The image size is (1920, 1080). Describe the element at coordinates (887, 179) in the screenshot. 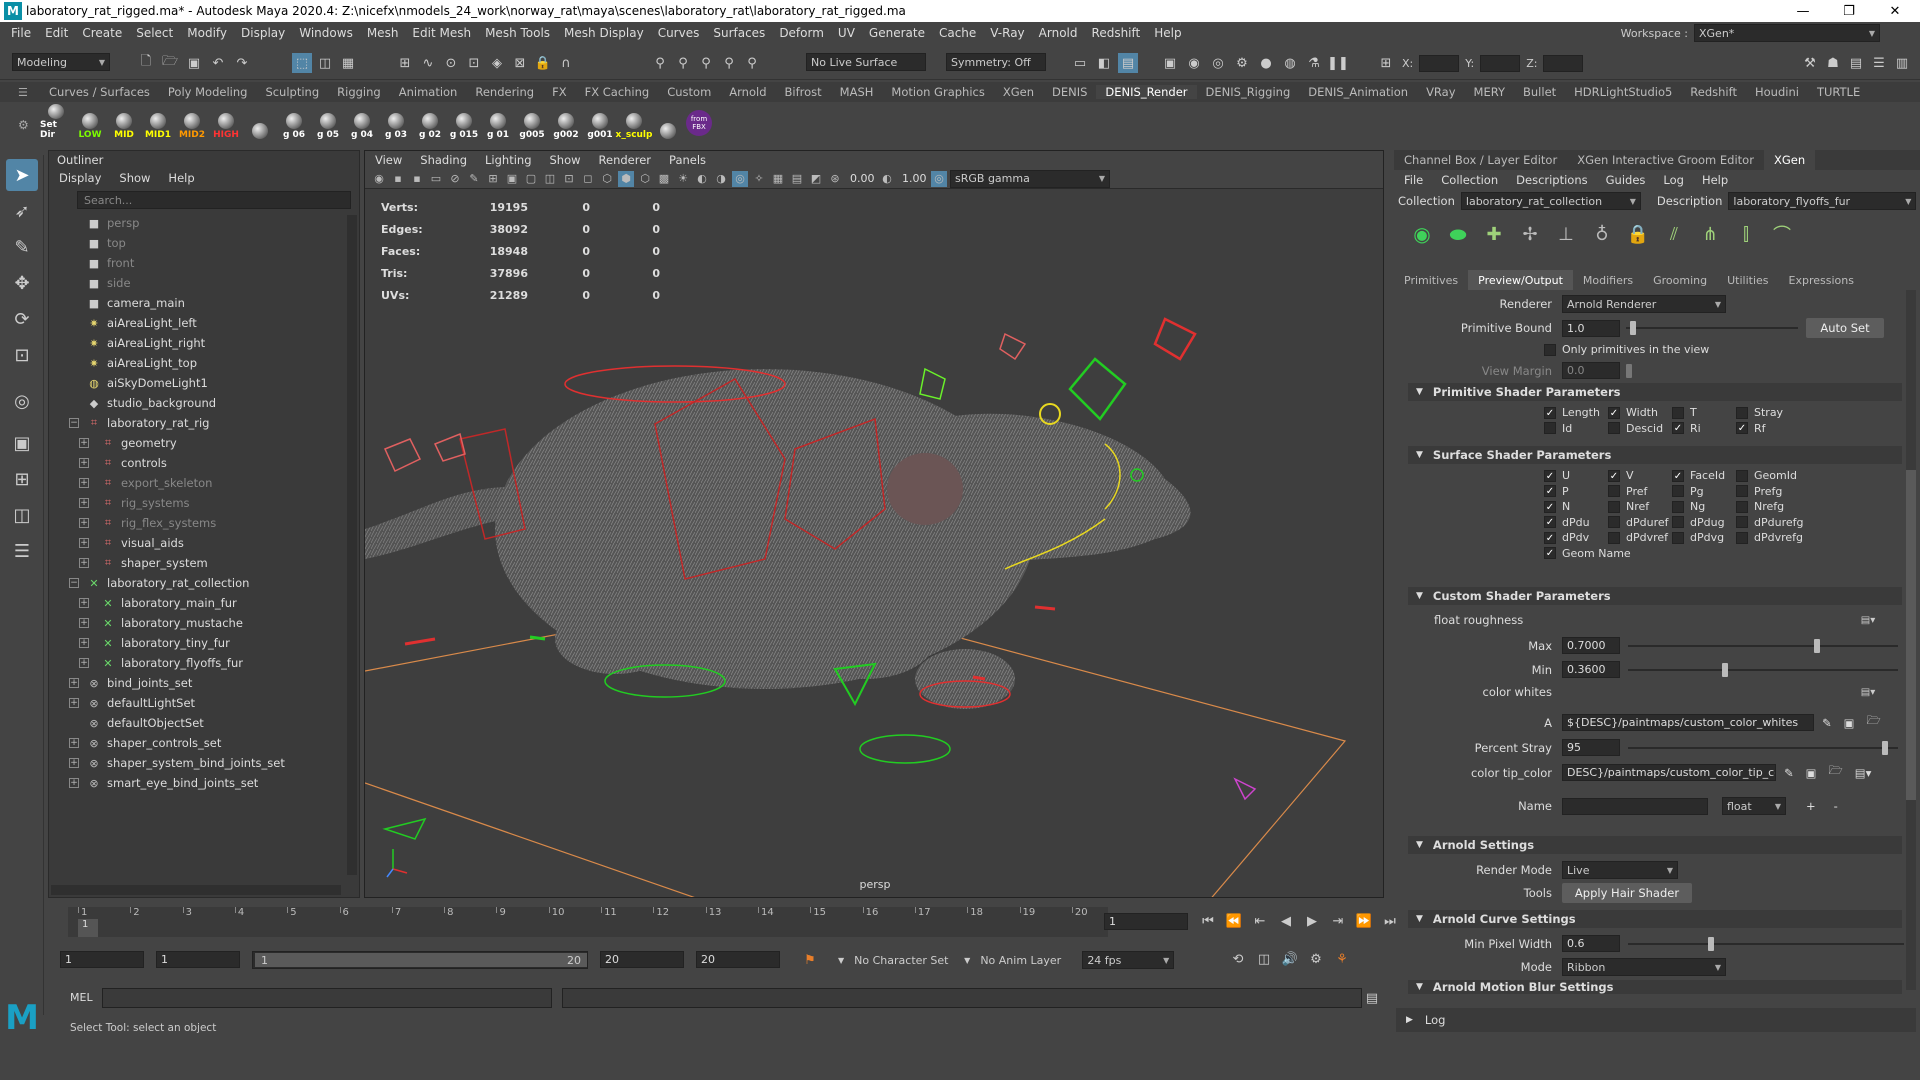

I see `gamma-icon: ◐` at that location.